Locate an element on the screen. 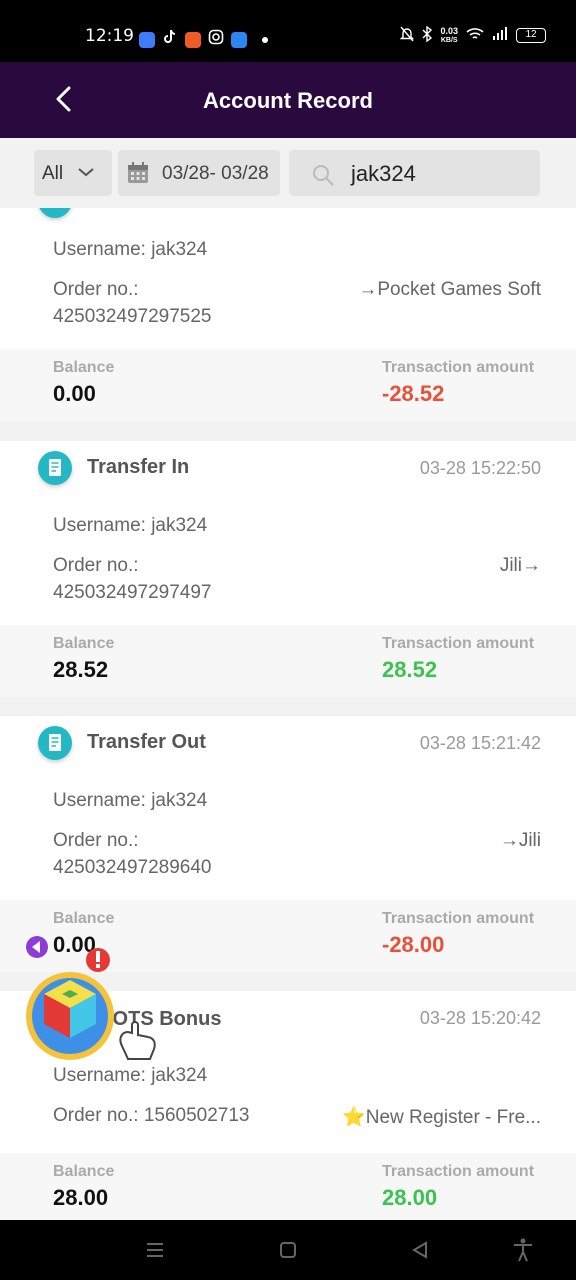  record-time: 03-28 15:22:50 is located at coordinates (480, 468).